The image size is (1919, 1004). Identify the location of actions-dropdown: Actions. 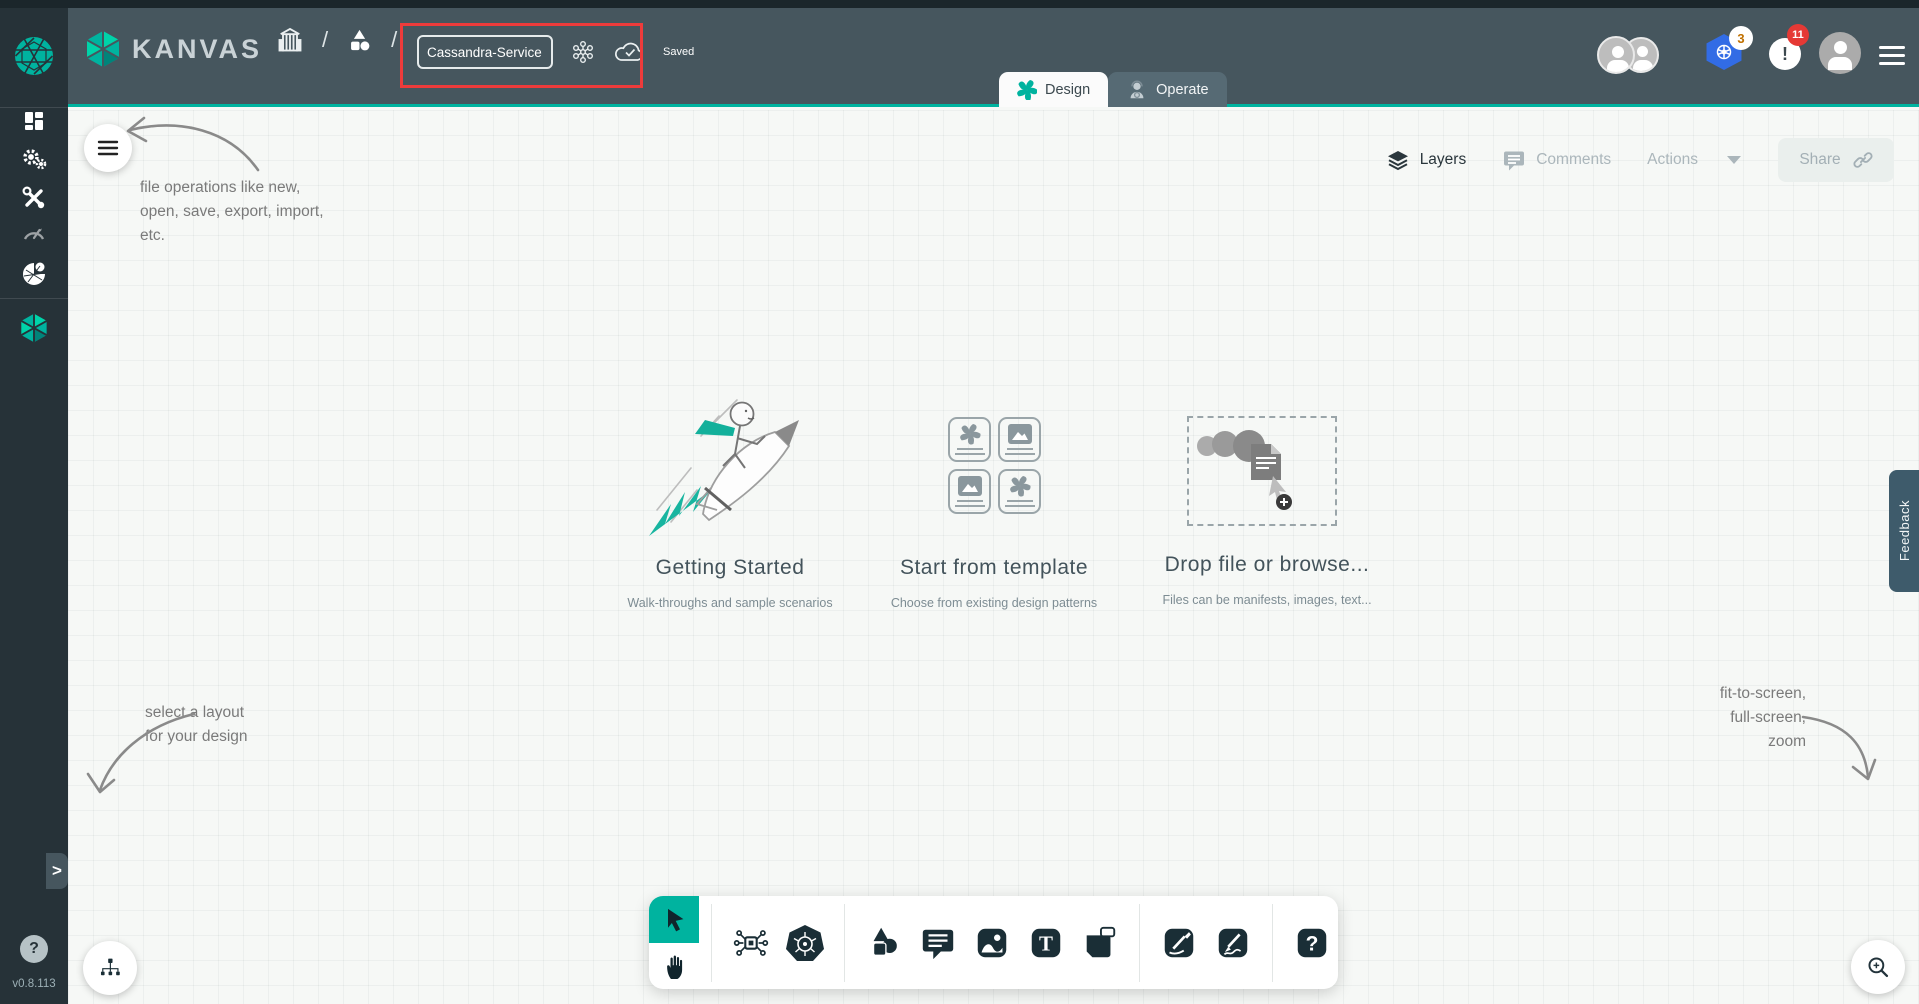
(1694, 160).